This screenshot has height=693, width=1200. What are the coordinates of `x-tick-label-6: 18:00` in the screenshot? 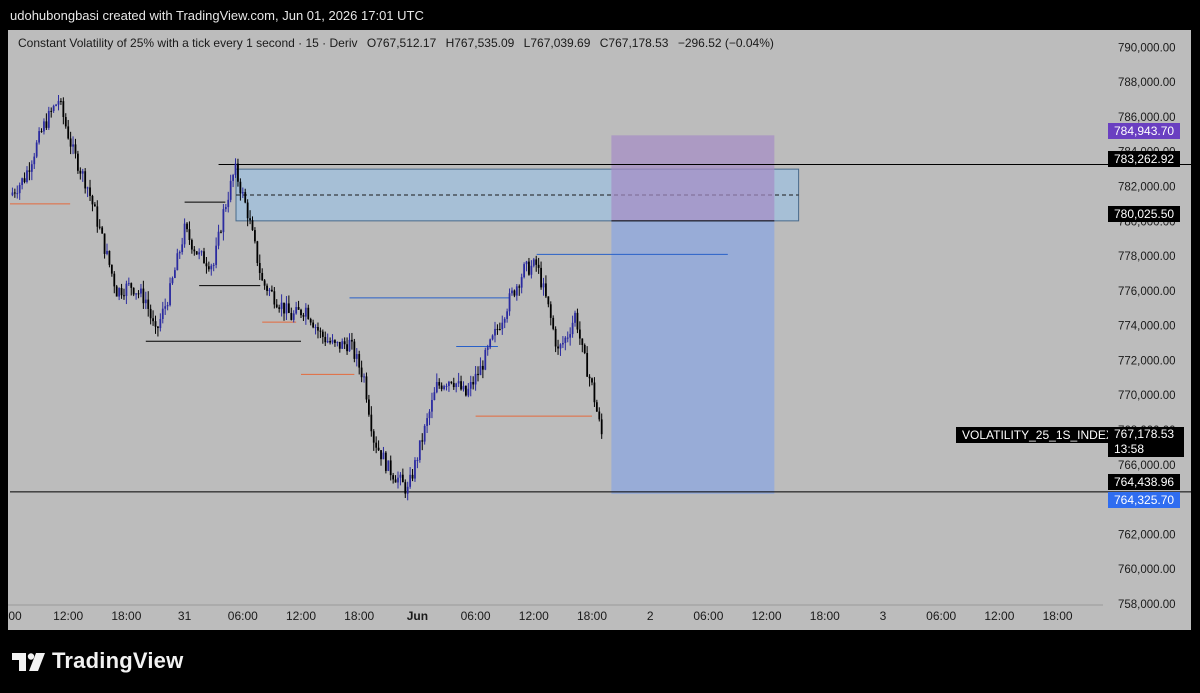 It's located at (359, 616).